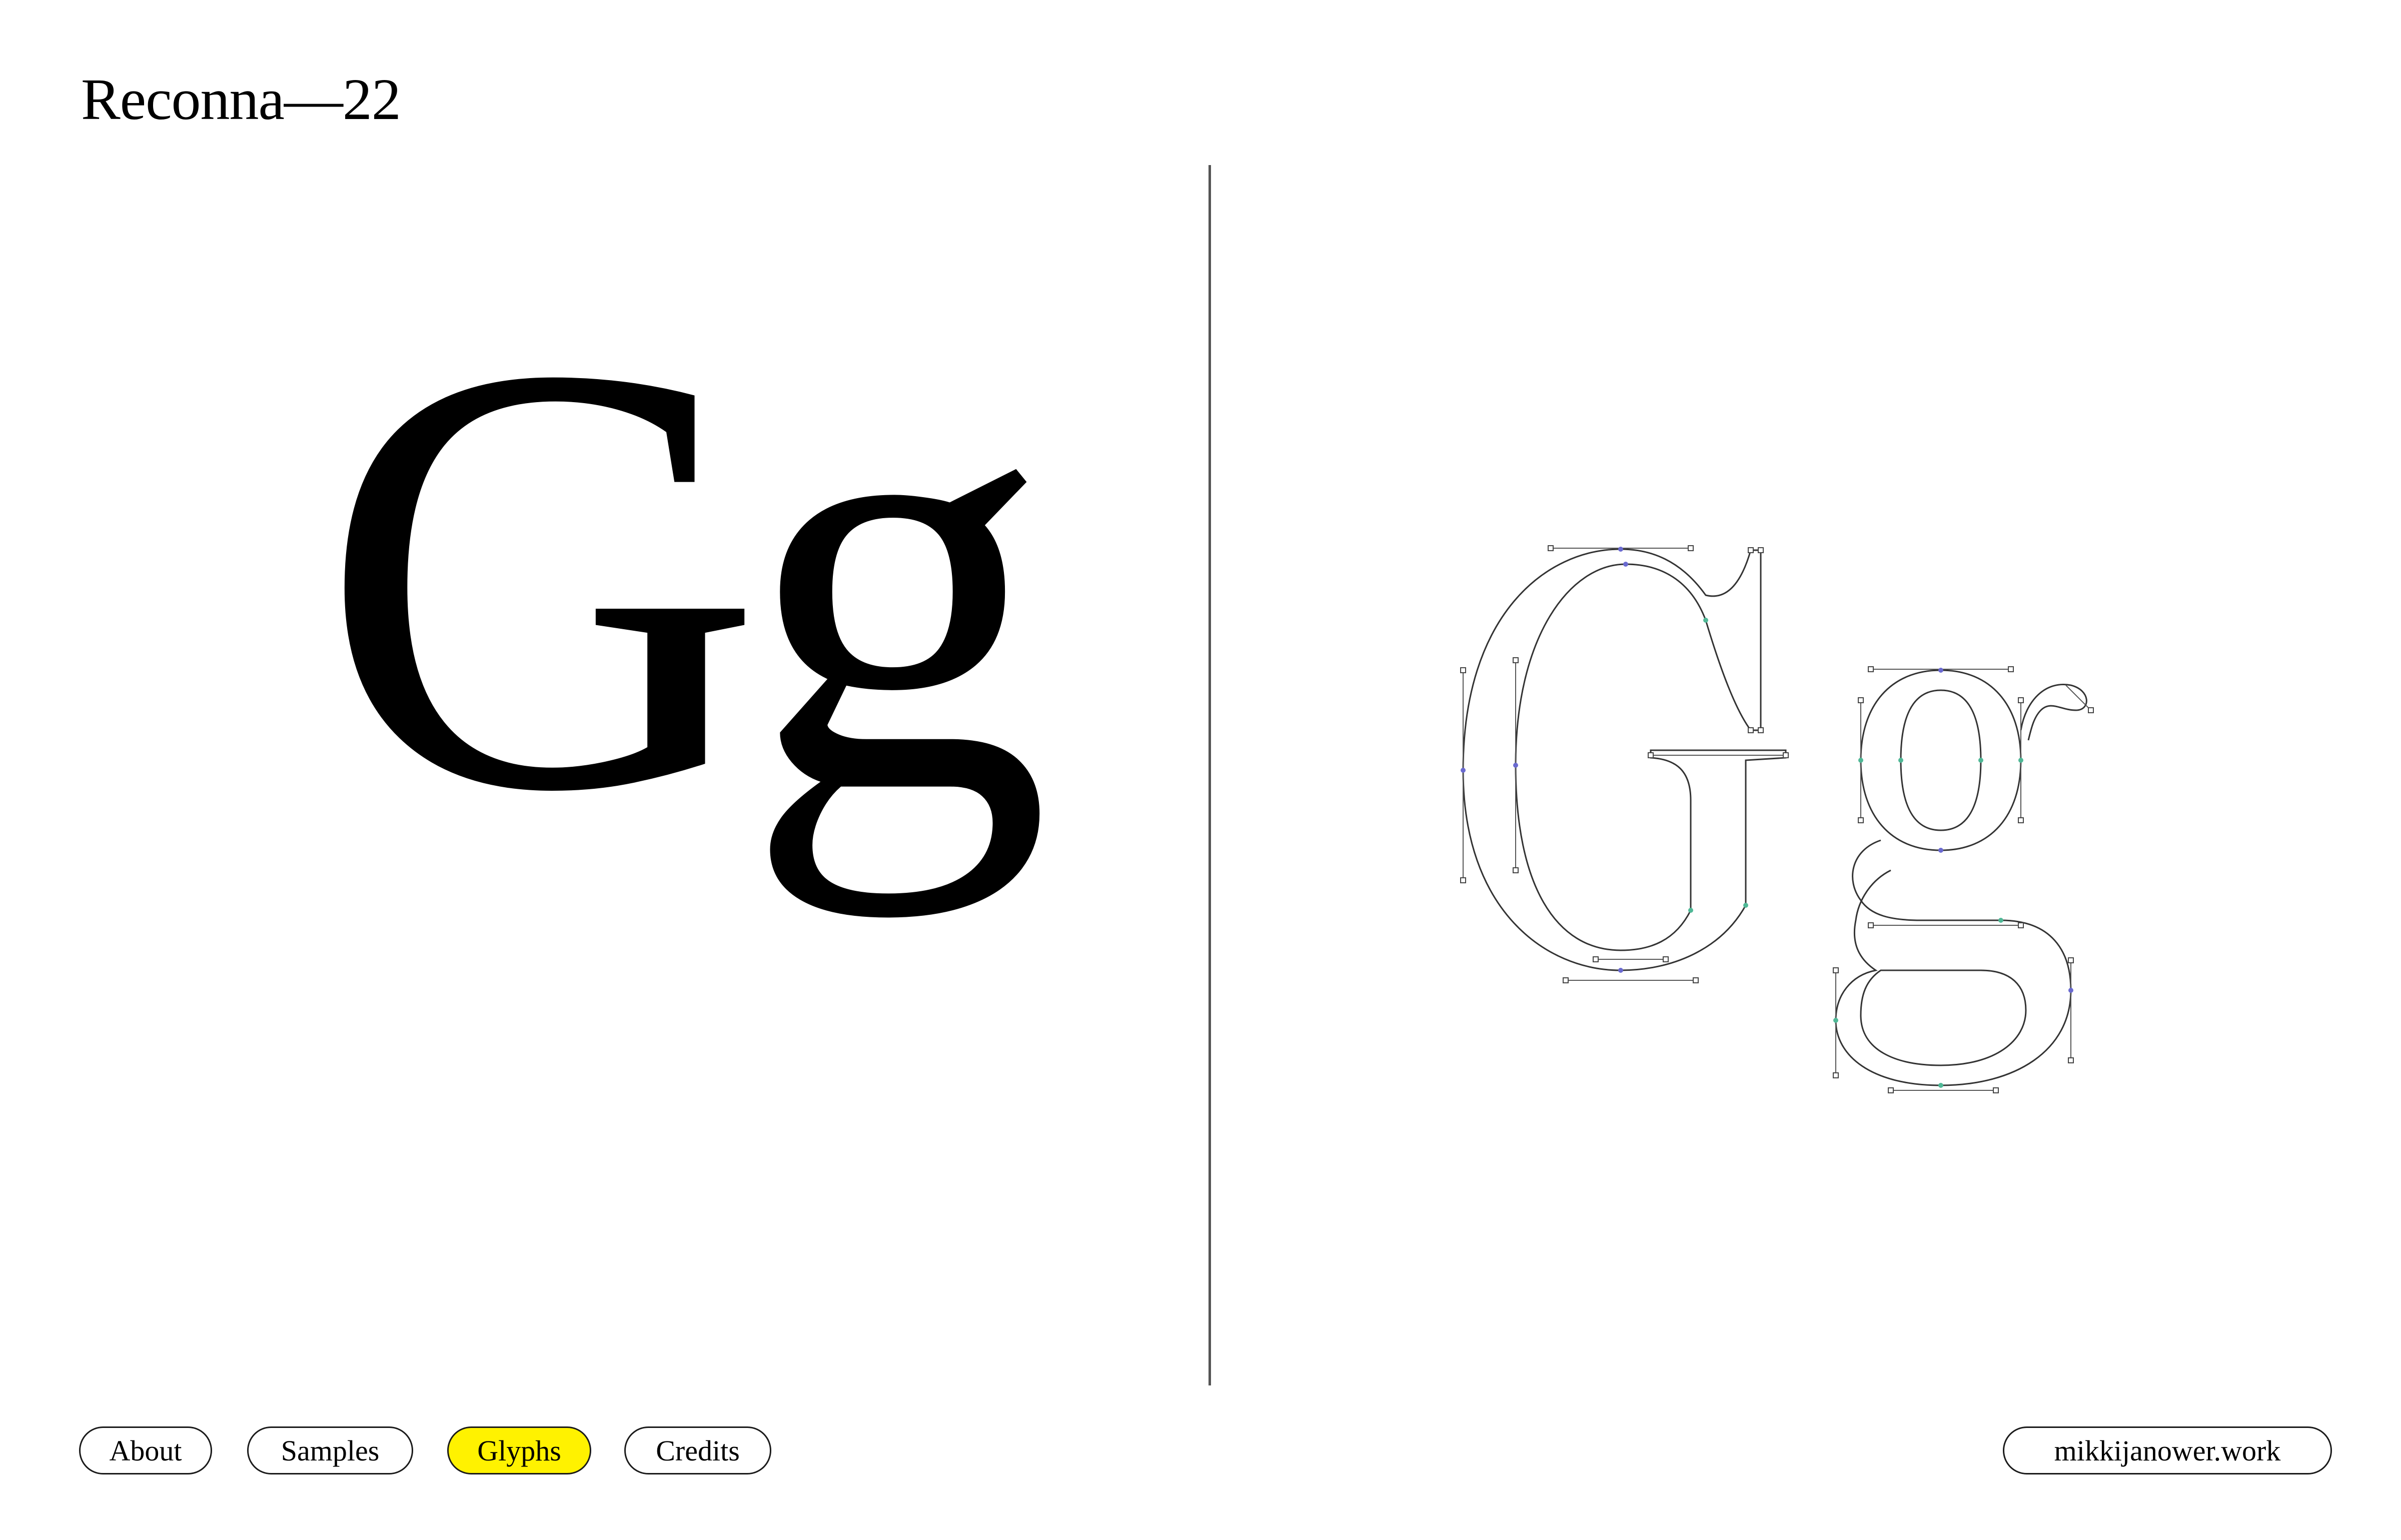  Describe the element at coordinates (675, 585) in the screenshot. I see `glyph-specimen-solid: Gg` at that location.